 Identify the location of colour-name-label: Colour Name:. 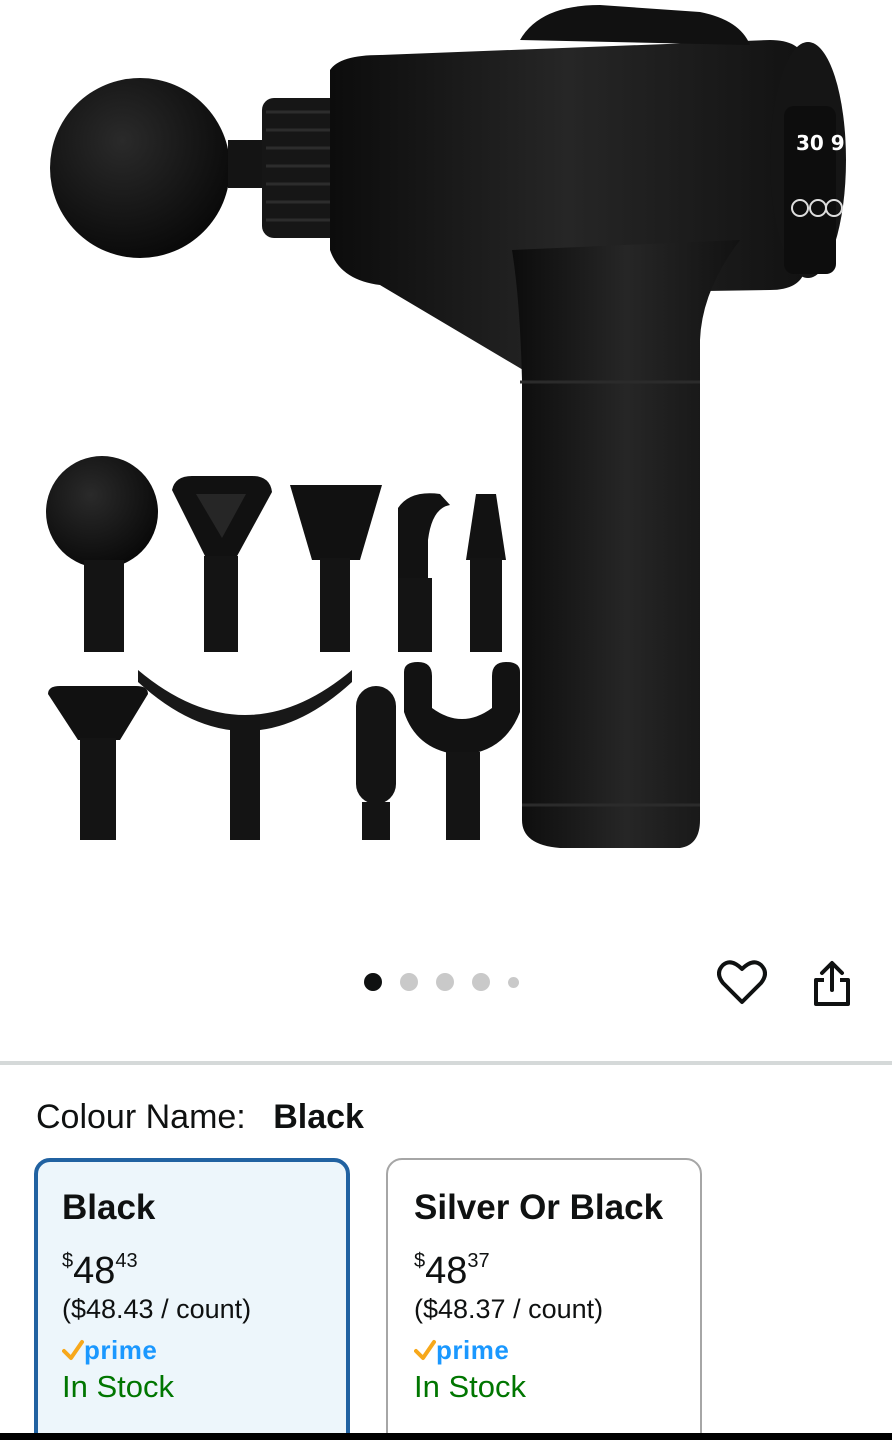
(141, 1117).